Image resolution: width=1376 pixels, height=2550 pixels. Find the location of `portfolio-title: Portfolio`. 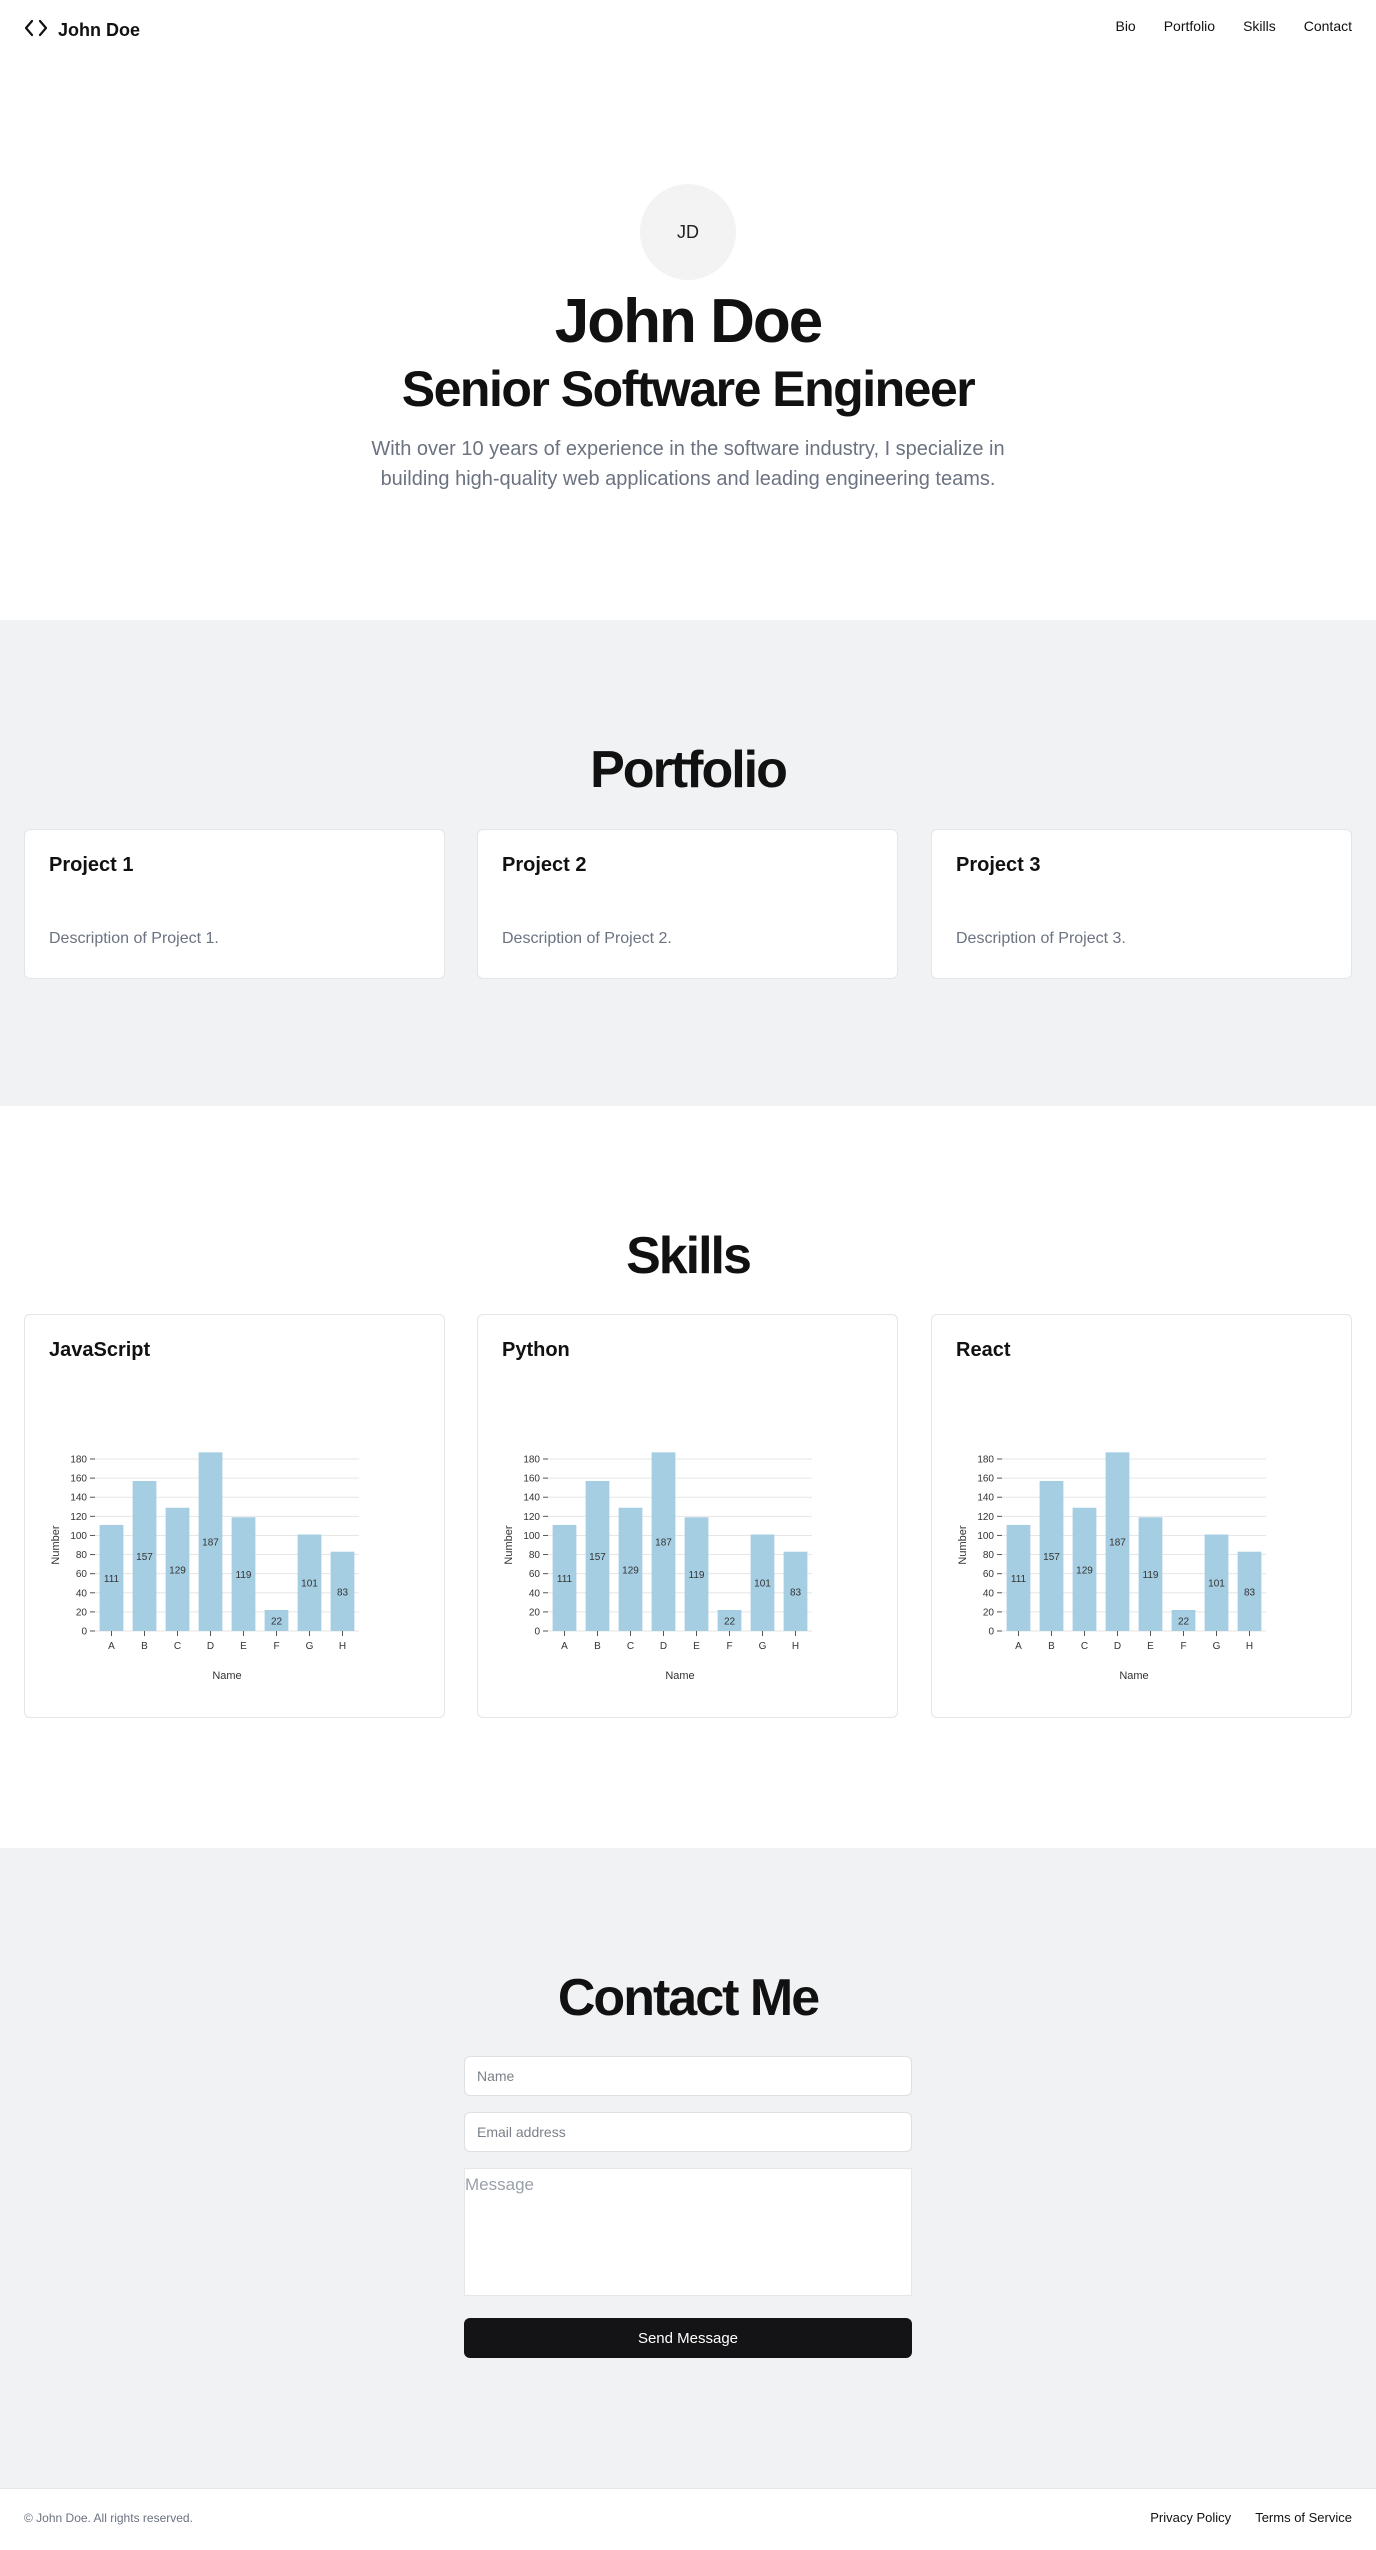

portfolio-title: Portfolio is located at coordinates (689, 770).